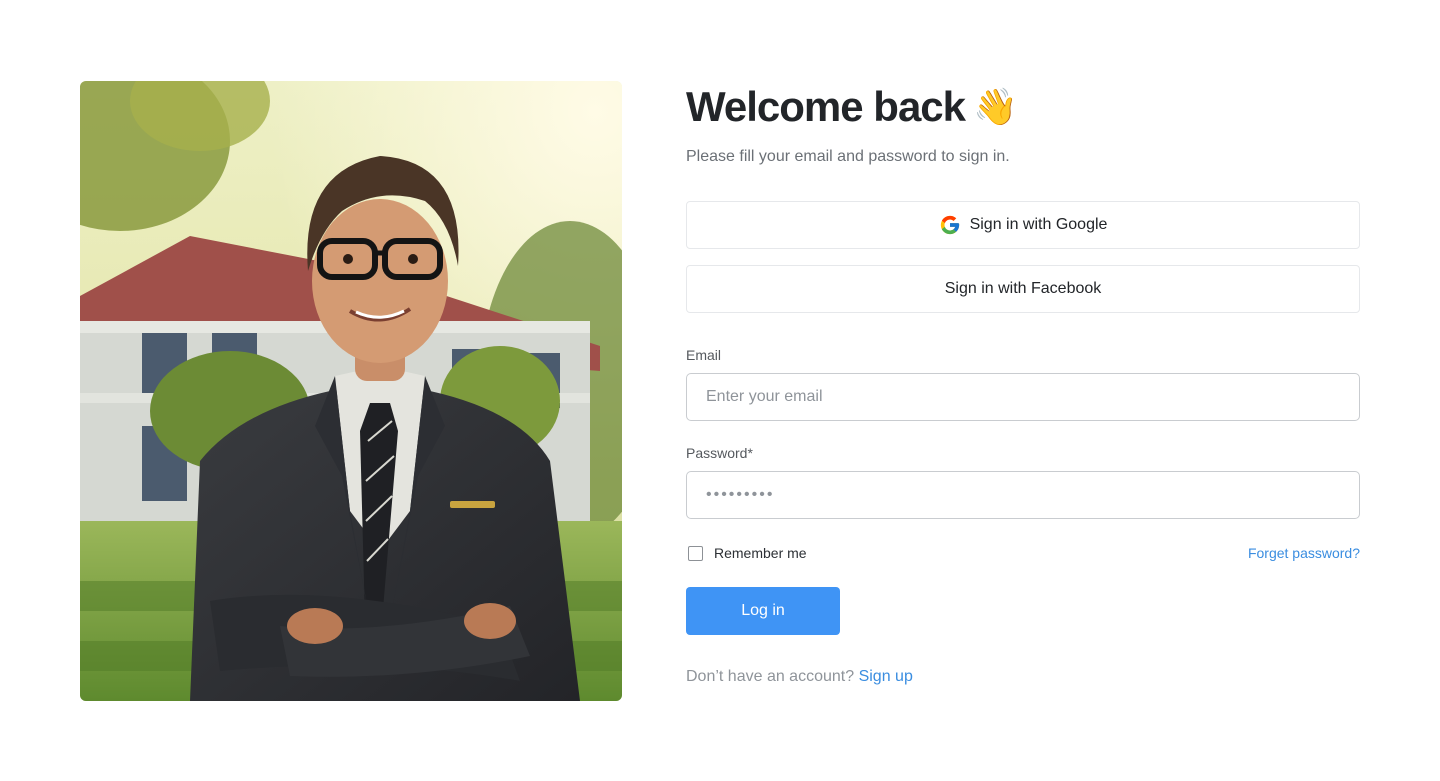  Describe the element at coordinates (1023, 495) in the screenshot. I see `password-input` at that location.